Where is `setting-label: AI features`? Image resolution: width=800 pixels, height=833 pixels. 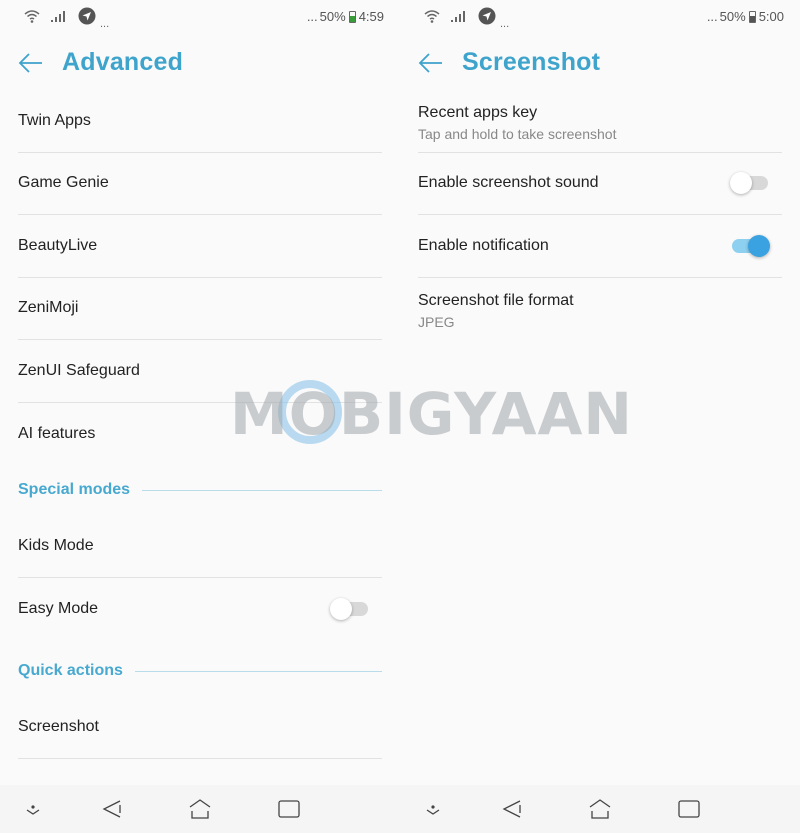
setting-label: AI features is located at coordinates (57, 433).